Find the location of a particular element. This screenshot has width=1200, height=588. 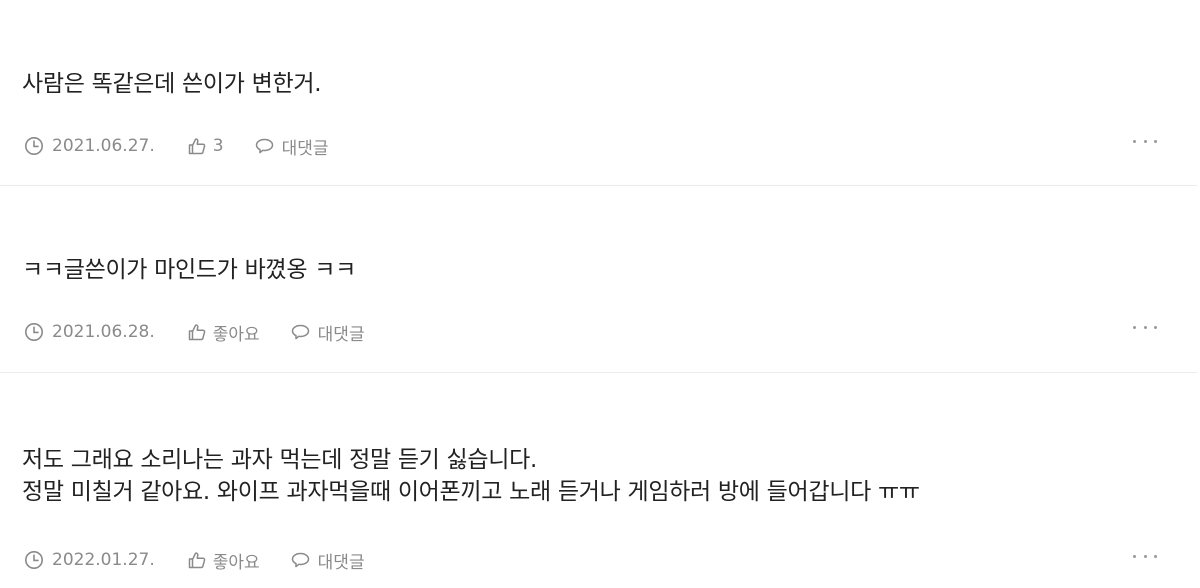

comment-date: 2021.06.27. is located at coordinates (89, 146).